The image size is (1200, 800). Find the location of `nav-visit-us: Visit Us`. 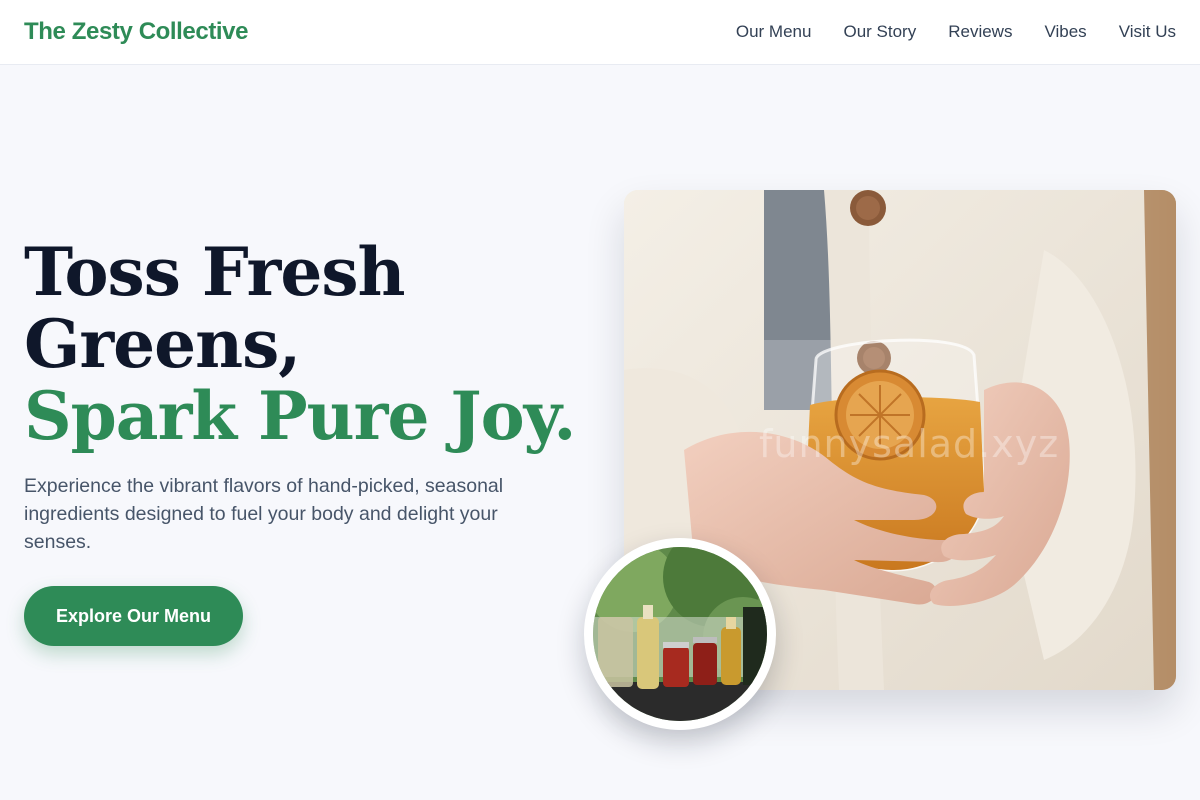

nav-visit-us: Visit Us is located at coordinates (1147, 32).